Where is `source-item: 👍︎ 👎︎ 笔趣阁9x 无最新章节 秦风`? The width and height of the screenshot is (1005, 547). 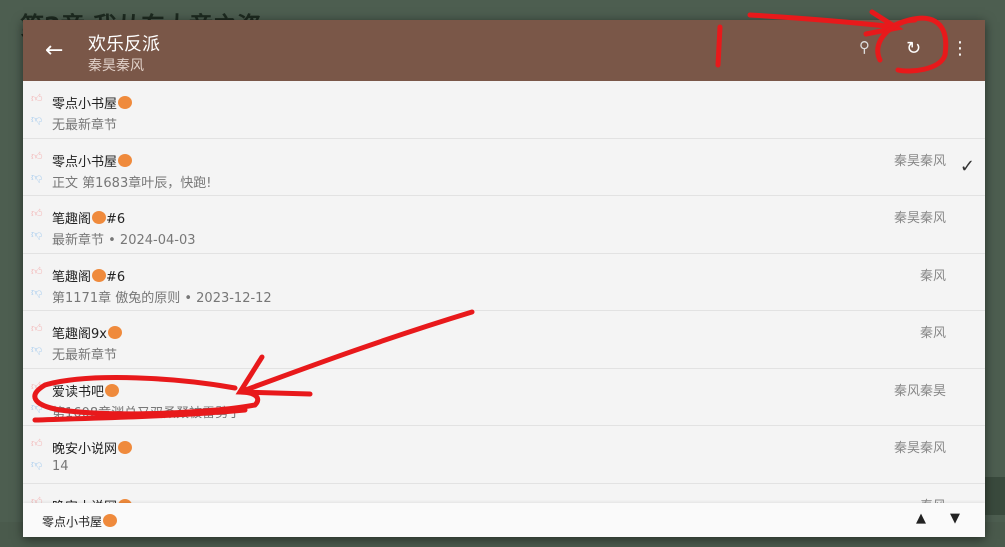 source-item: 👍︎ 👎︎ 笔趣阁9x 无最新章节 秦风 is located at coordinates (504, 340).